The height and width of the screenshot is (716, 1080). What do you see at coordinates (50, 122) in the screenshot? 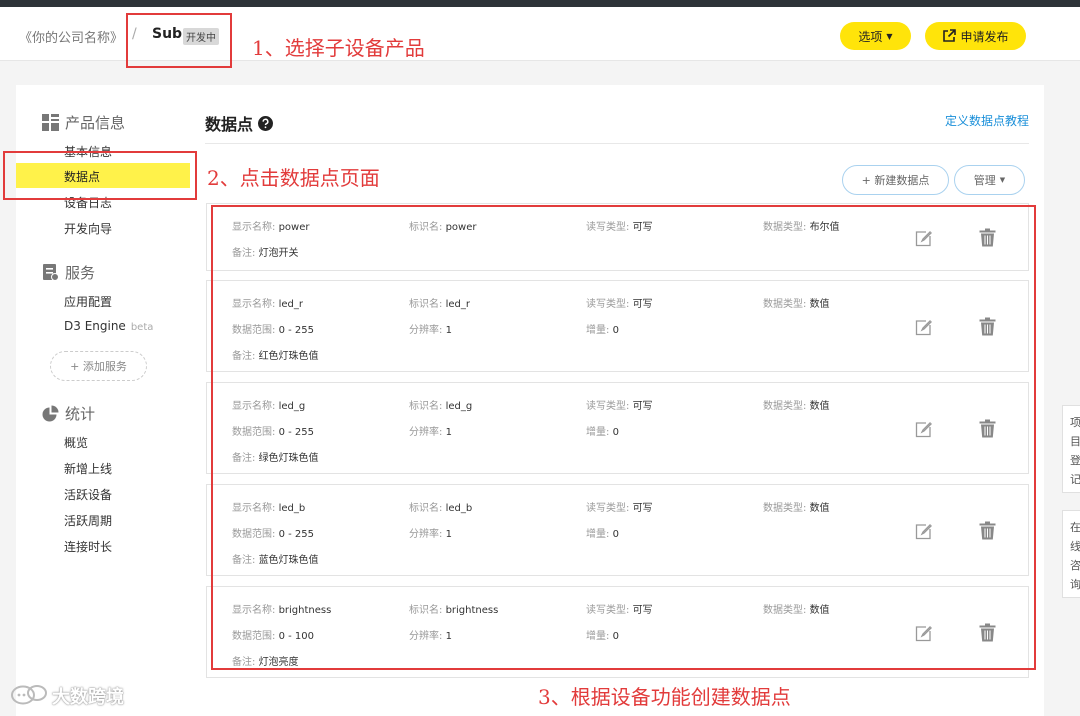
I see `grid-icon` at bounding box center [50, 122].